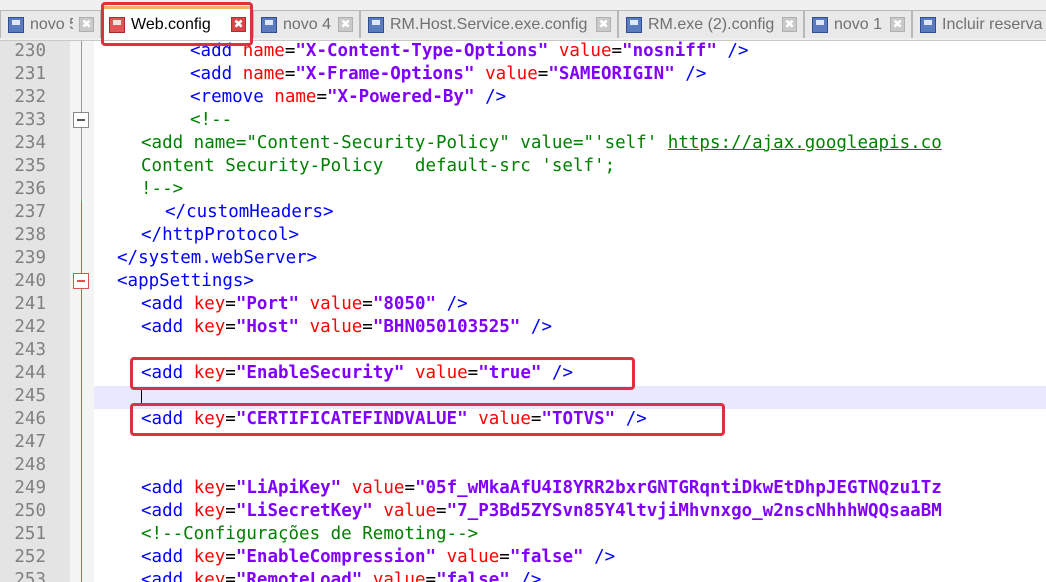 The height and width of the screenshot is (582, 1046). I want to click on line-number: 245, so click(30, 396).